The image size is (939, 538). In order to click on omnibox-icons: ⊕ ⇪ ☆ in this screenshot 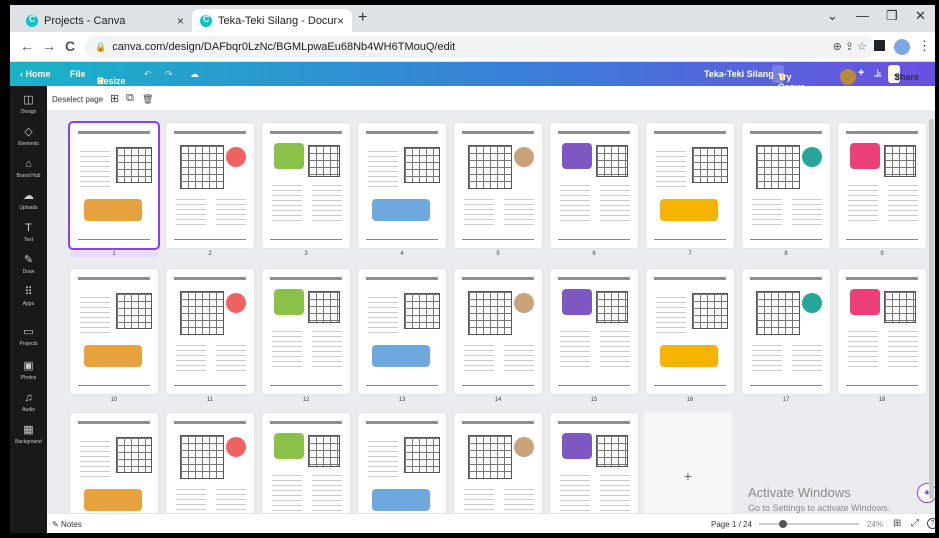, I will do `click(850, 46)`.